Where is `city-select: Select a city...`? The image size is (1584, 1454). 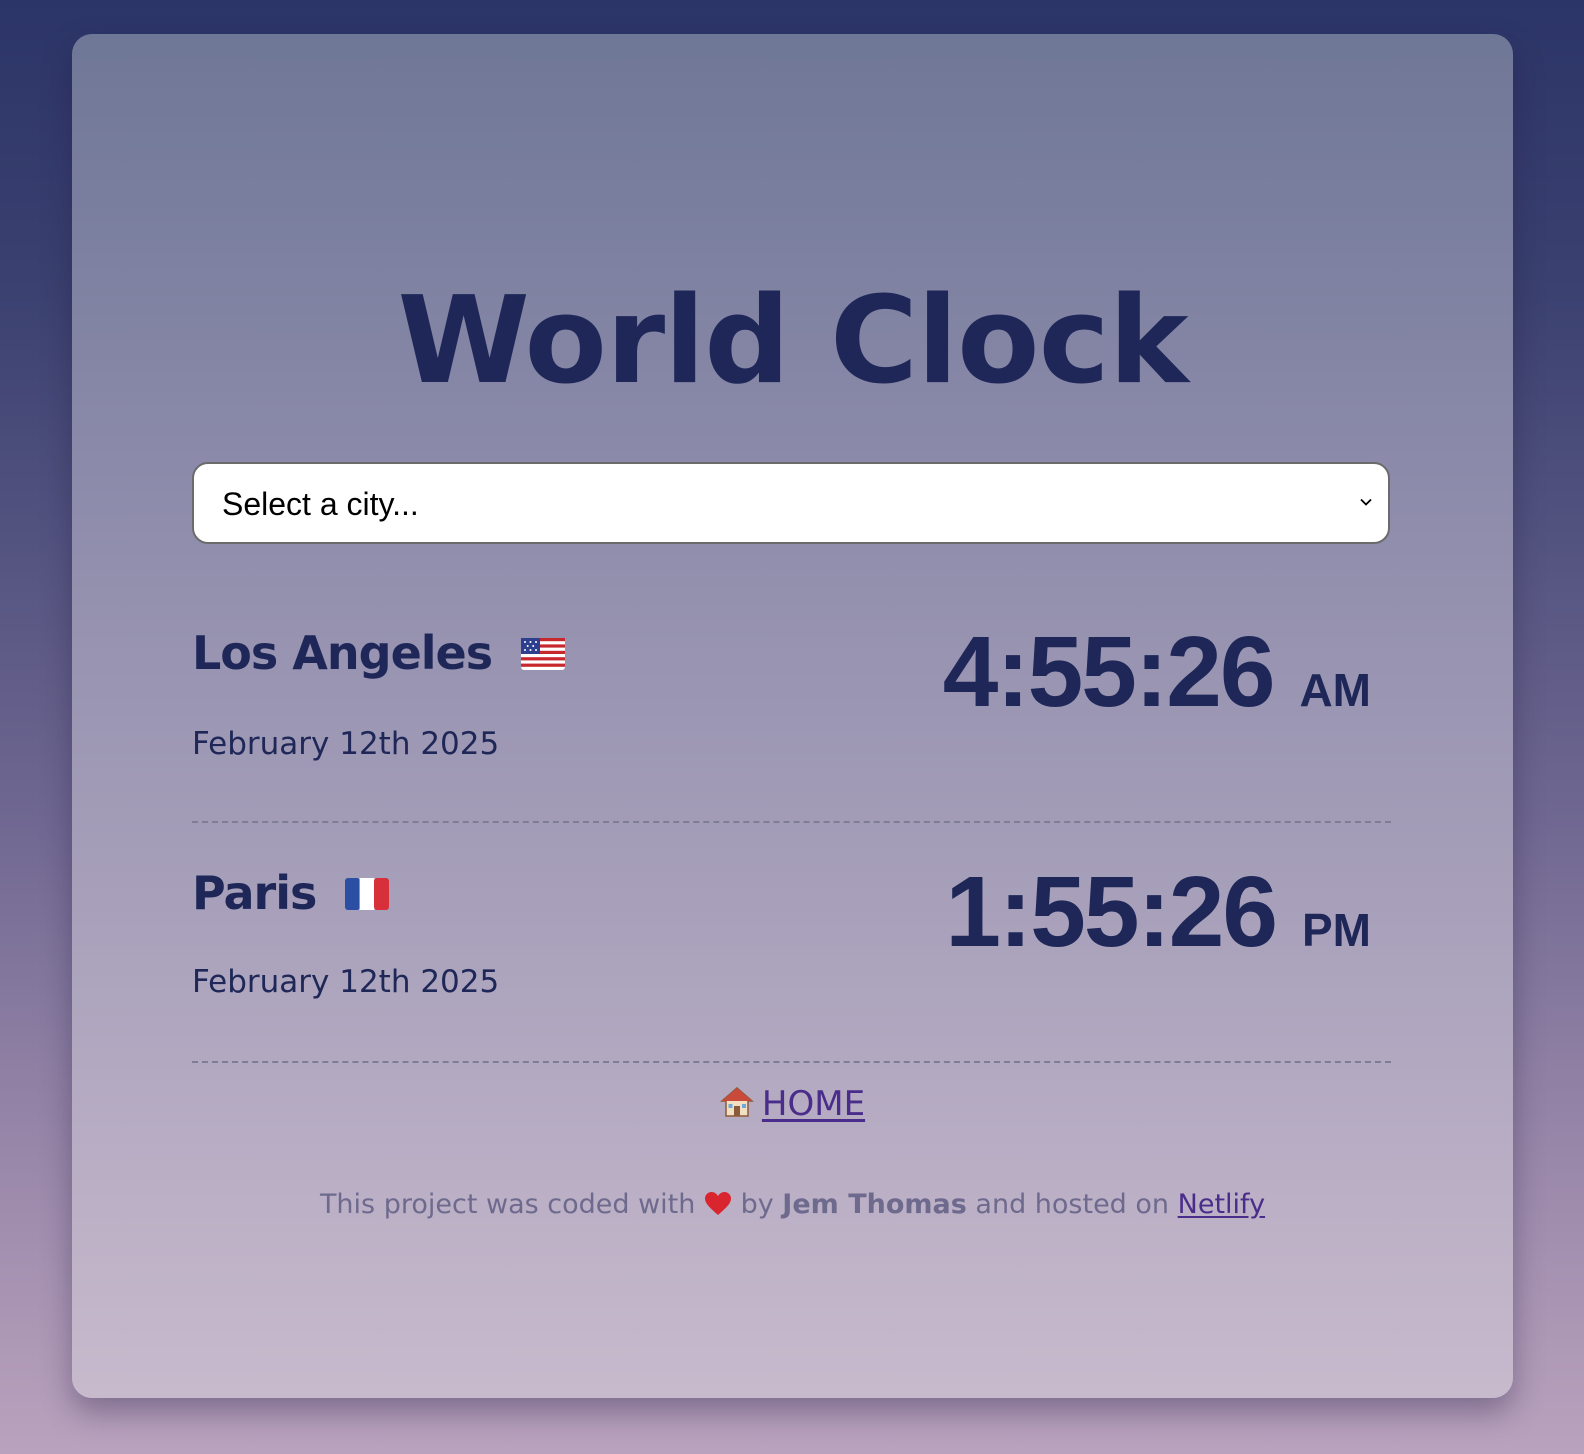 city-select: Select a city... is located at coordinates (791, 503).